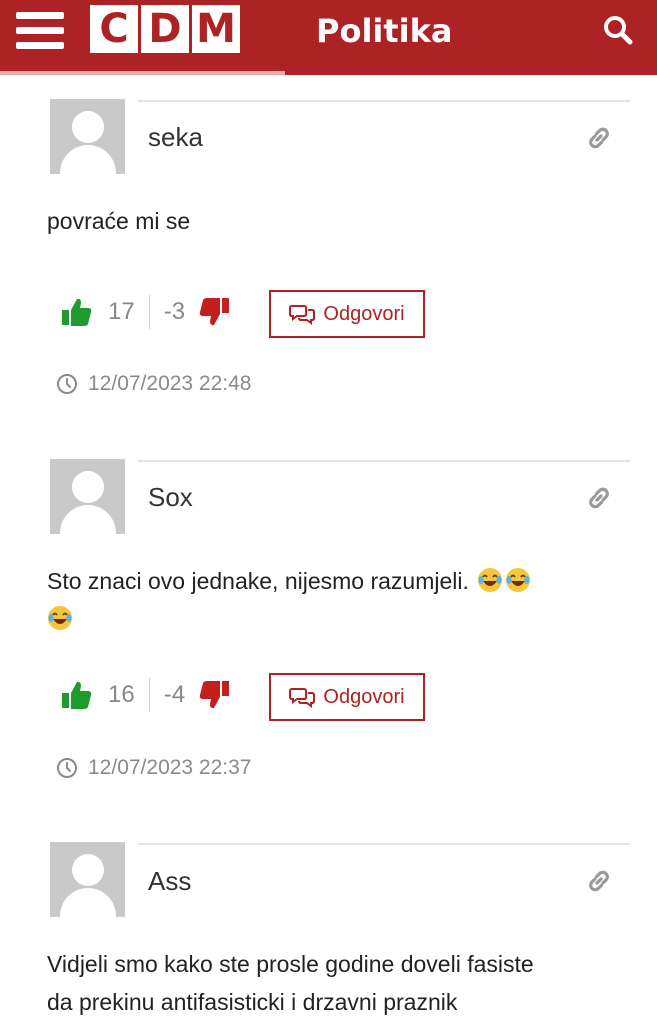 The image size is (657, 1024). What do you see at coordinates (170, 383) in the screenshot?
I see `timestamp-text: 12/07/2023 22:48` at bounding box center [170, 383].